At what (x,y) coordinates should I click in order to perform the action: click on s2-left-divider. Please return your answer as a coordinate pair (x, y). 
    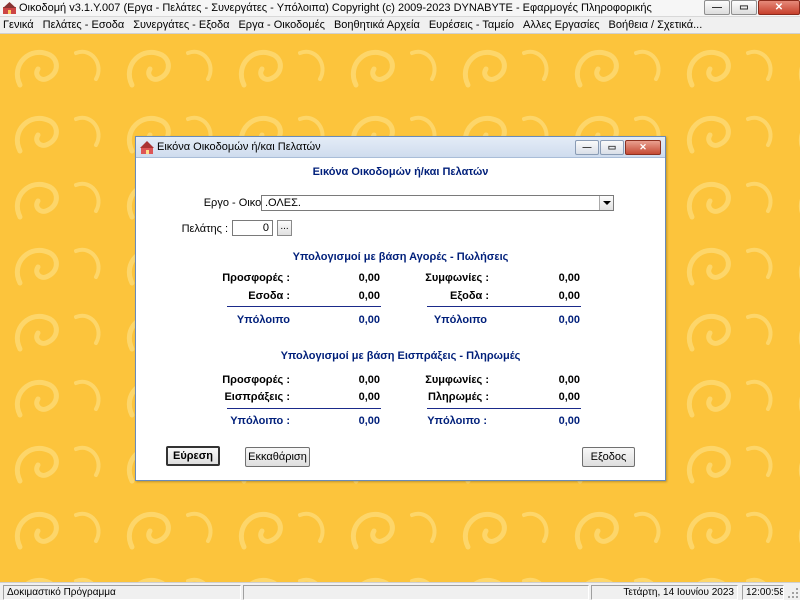
    Looking at the image, I should click on (304, 408).